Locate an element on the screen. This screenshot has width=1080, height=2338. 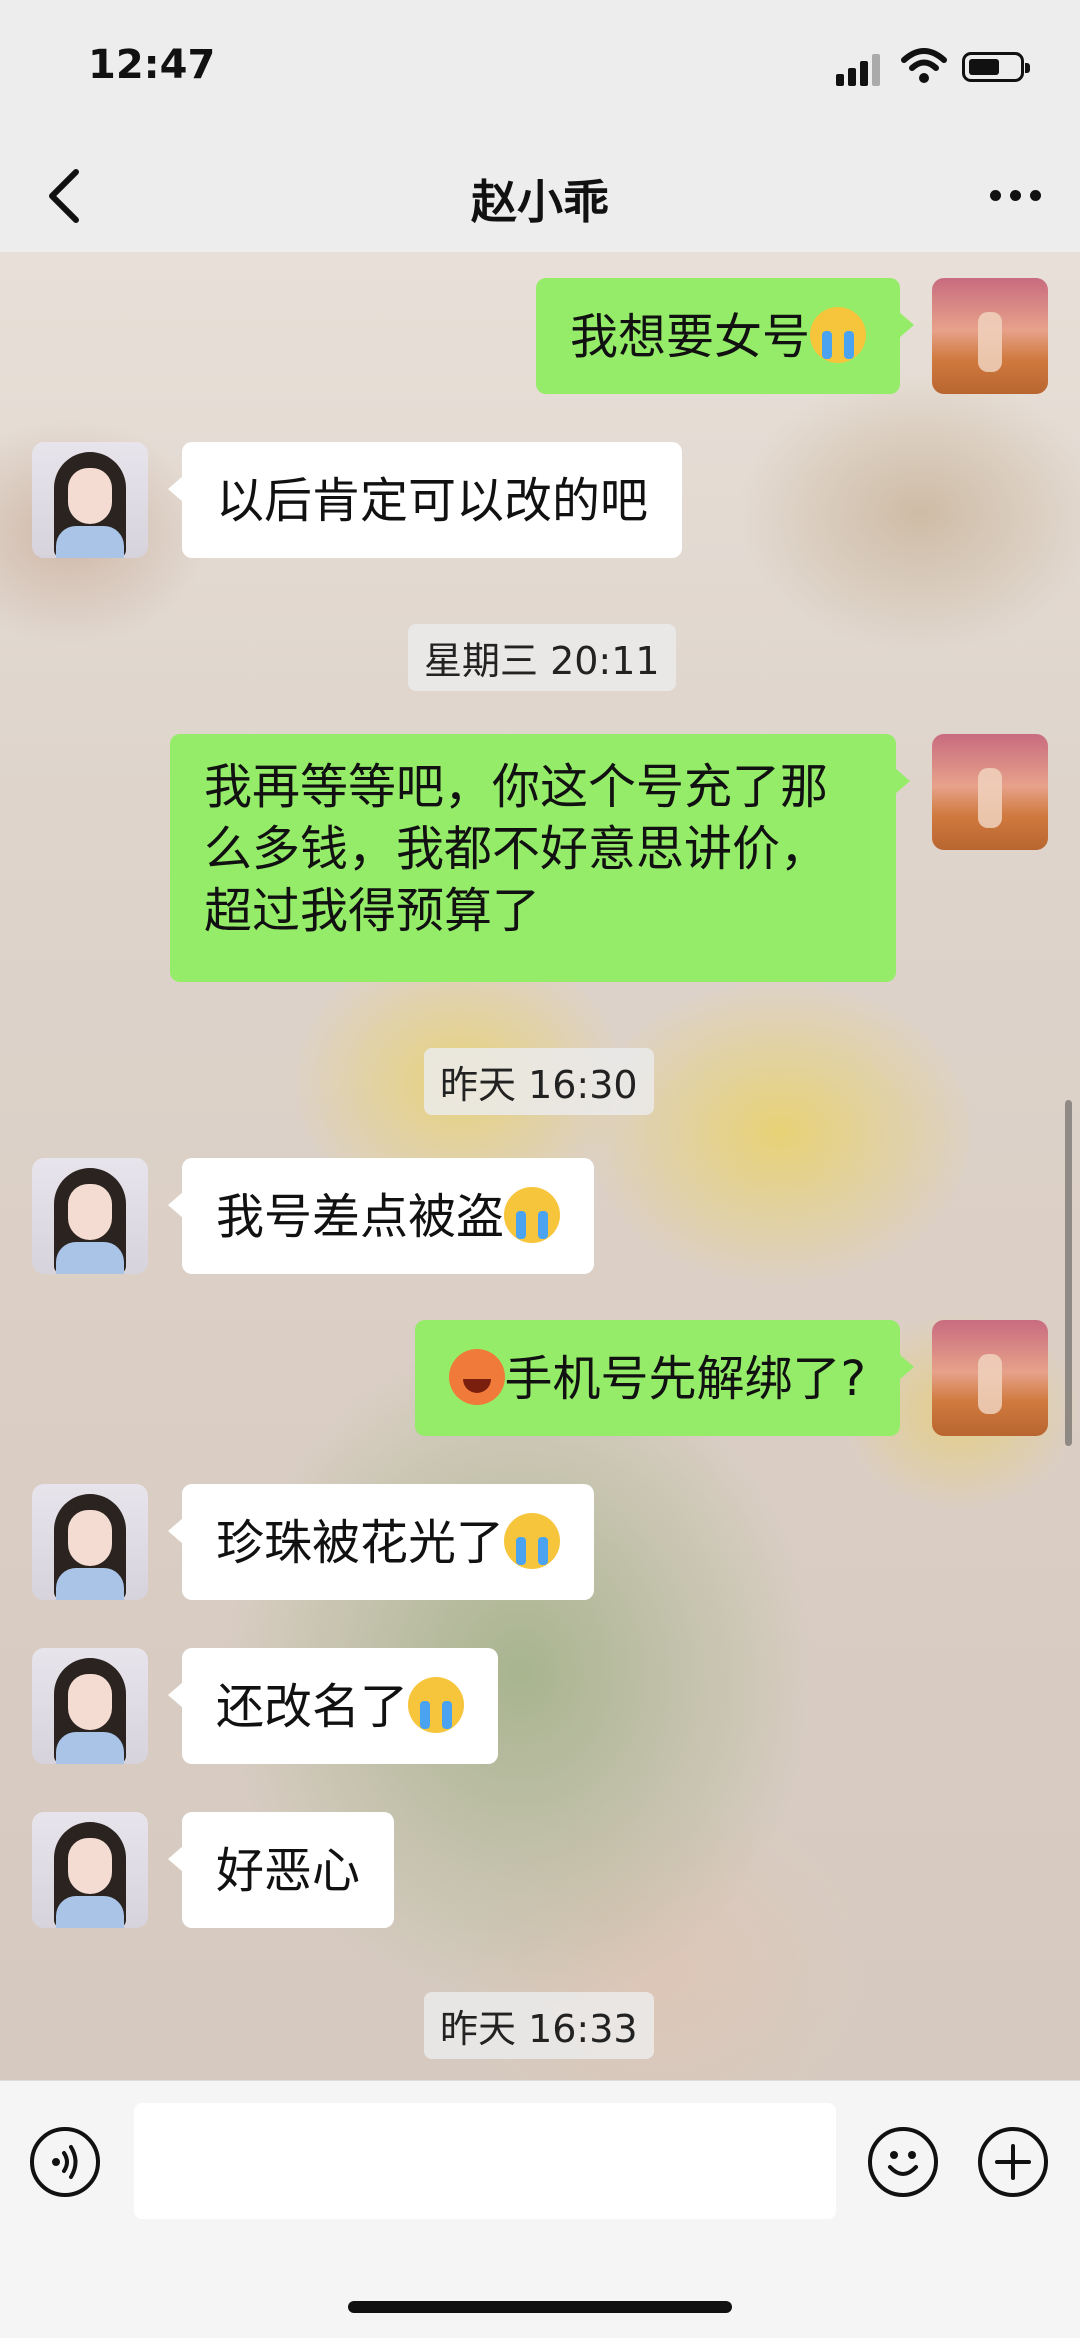
message-line: 超过我得预算了 is located at coordinates (372, 911).